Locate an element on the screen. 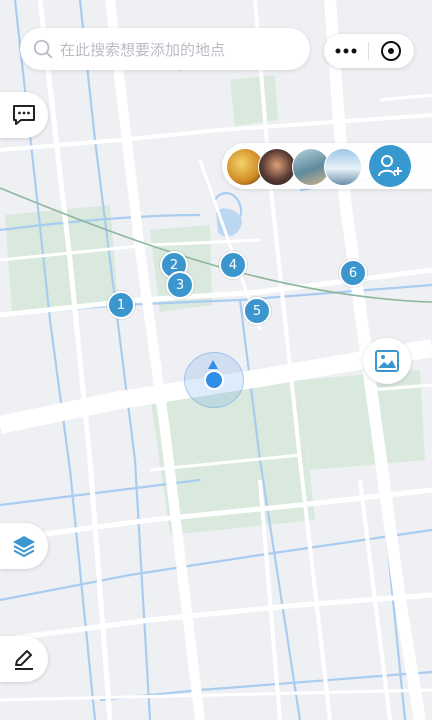 This screenshot has width=432, height=720. mini-program-capsule is located at coordinates (369, 51).